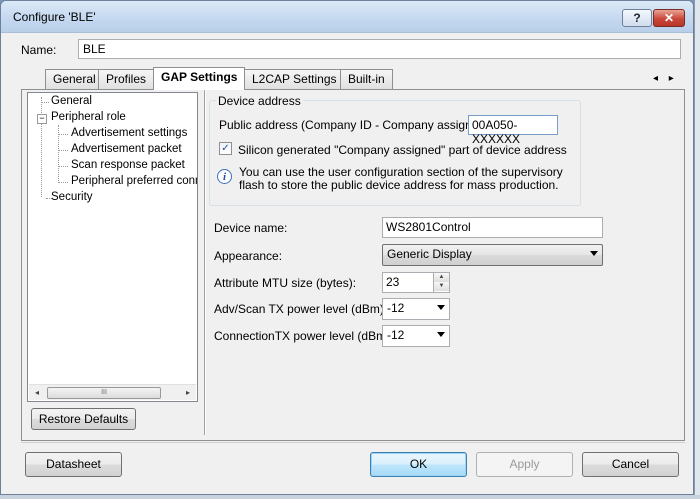 The height and width of the screenshot is (499, 700). I want to click on title-bar: Configure 'BLE' ? ✕, so click(347, 17).